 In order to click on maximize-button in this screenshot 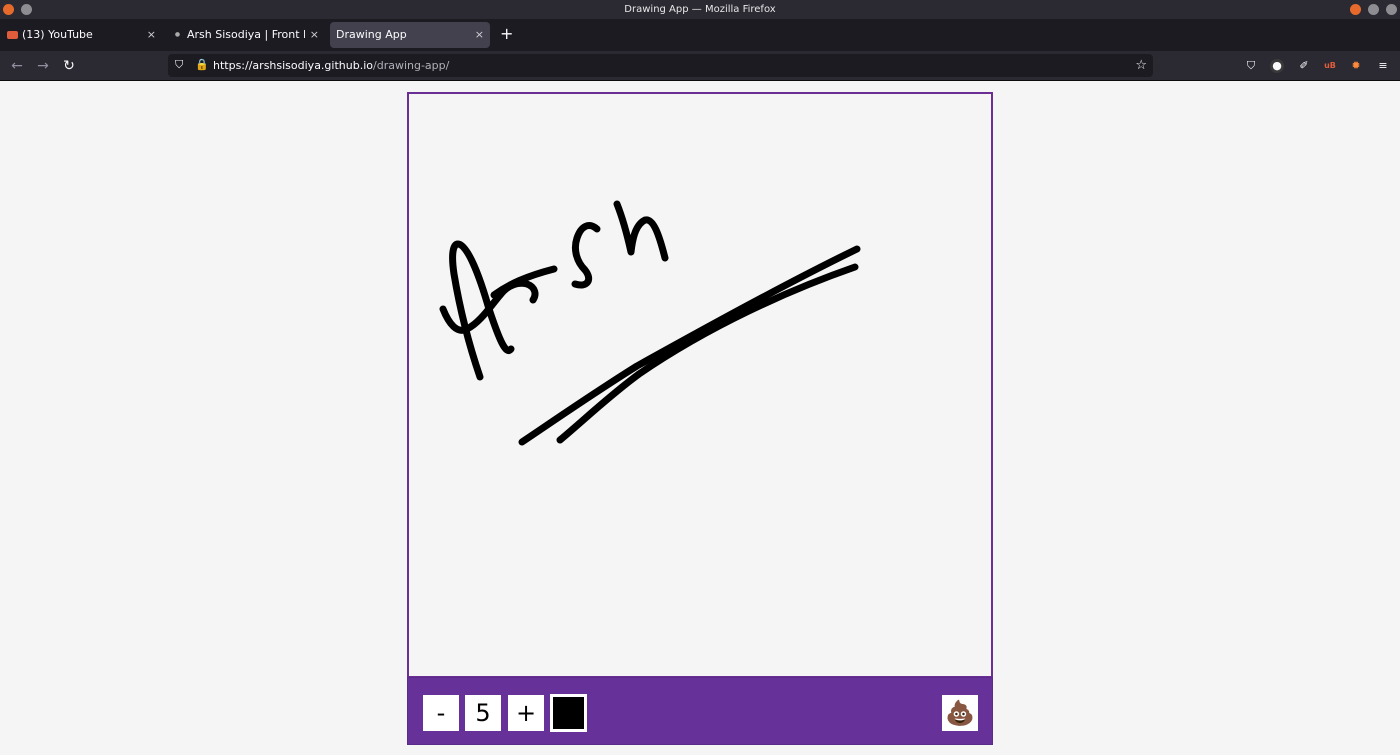, I will do `click(1373, 9)`.